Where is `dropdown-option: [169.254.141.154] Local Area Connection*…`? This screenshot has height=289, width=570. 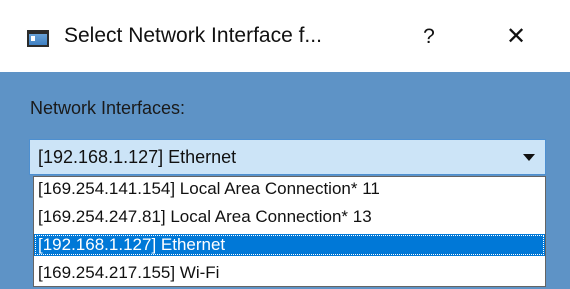 dropdown-option: [169.254.141.154] Local Area Connection*… is located at coordinates (289, 189).